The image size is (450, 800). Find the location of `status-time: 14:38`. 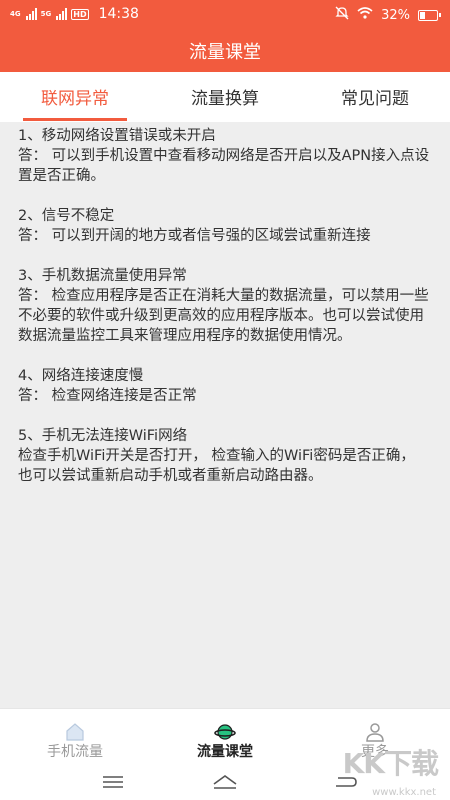

status-time: 14:38 is located at coordinates (118, 14).